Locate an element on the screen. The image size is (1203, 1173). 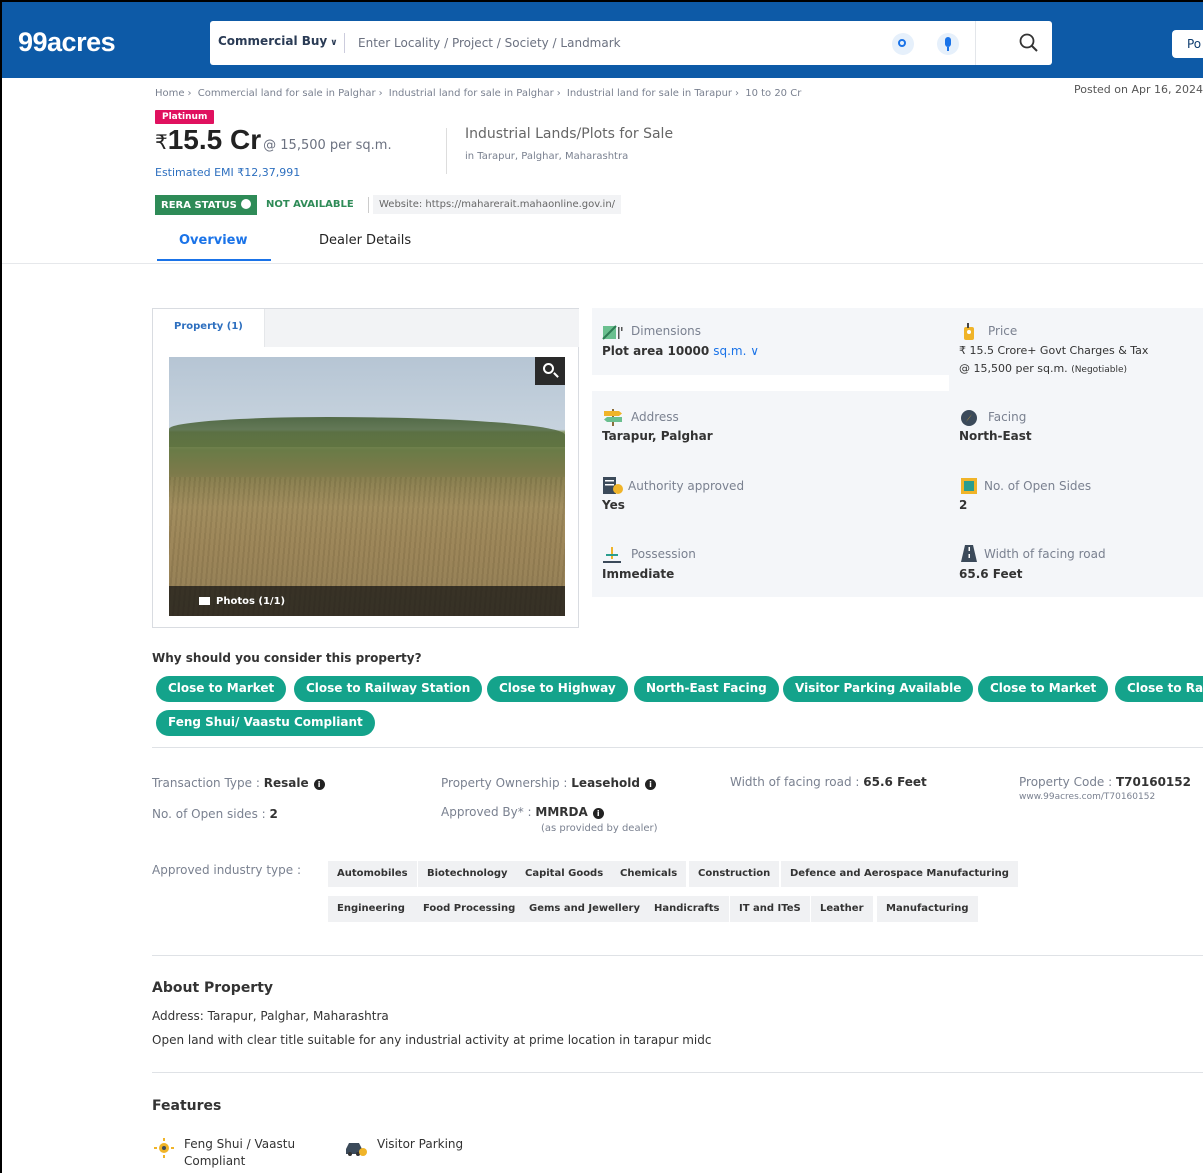
dimensions-label: Dimensions is located at coordinates (666, 331).